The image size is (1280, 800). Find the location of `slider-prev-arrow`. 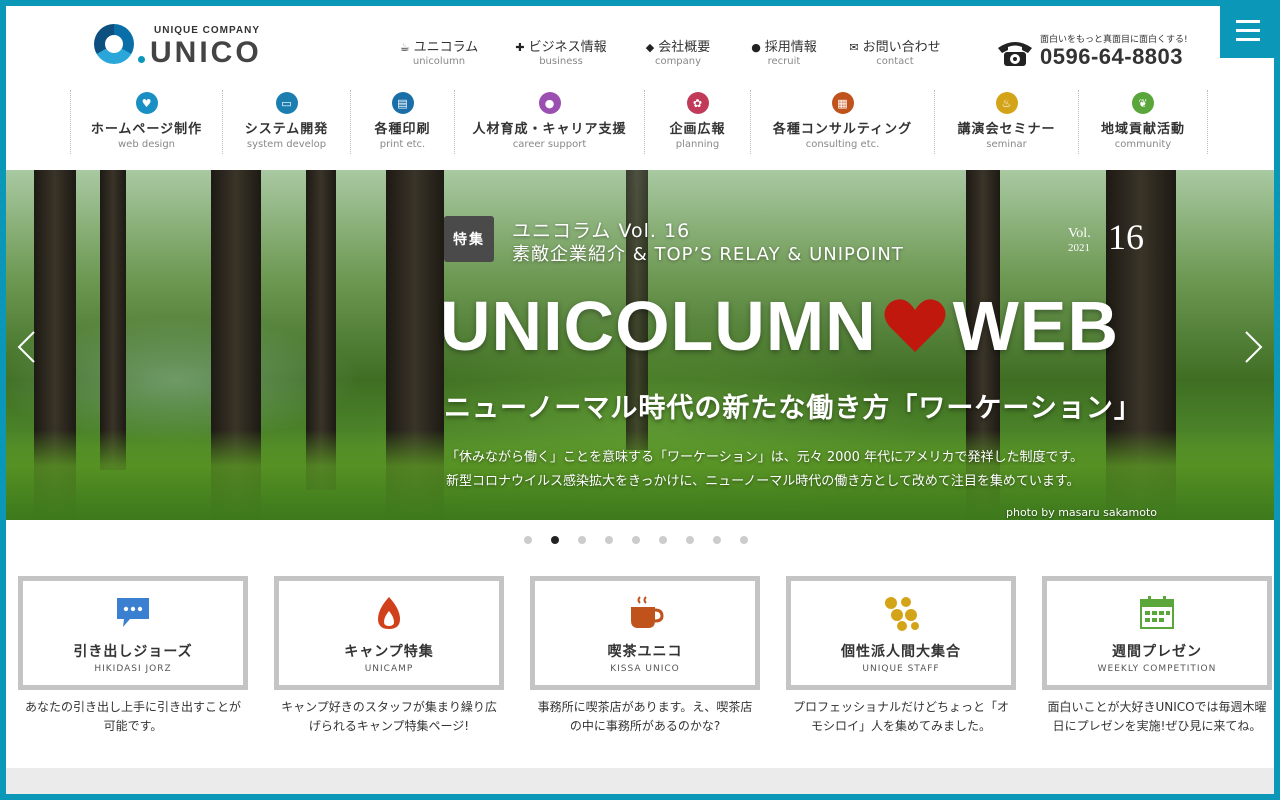

slider-prev-arrow is located at coordinates (26, 347).